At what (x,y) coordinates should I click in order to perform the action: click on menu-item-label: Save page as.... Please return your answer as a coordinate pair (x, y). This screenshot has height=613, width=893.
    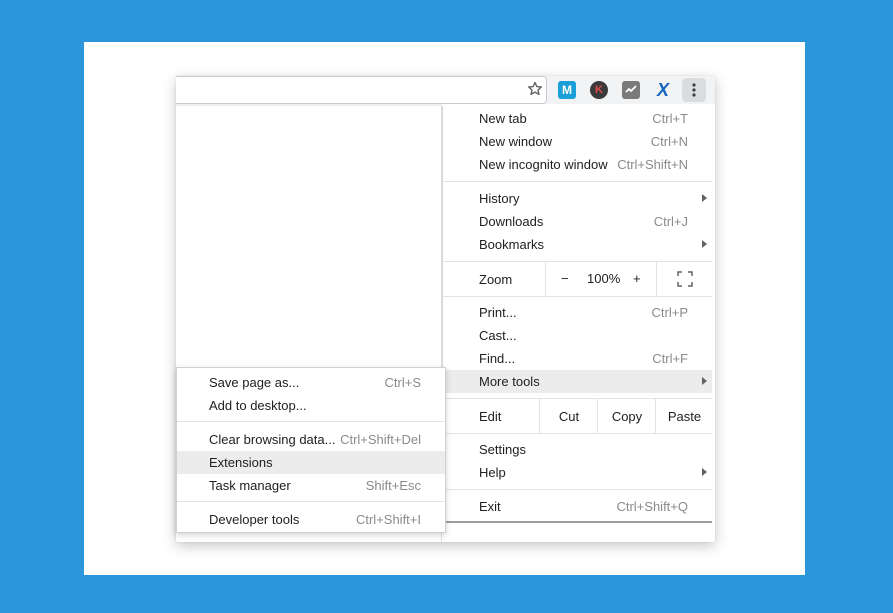
    Looking at the image, I should click on (254, 382).